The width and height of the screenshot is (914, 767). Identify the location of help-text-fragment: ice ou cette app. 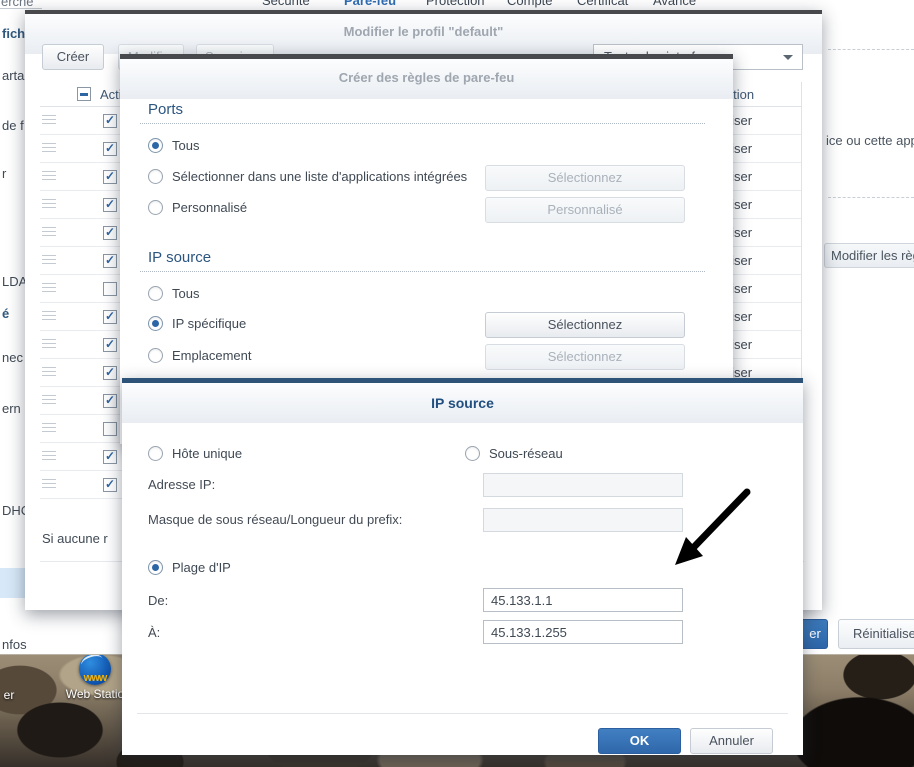
(870, 140).